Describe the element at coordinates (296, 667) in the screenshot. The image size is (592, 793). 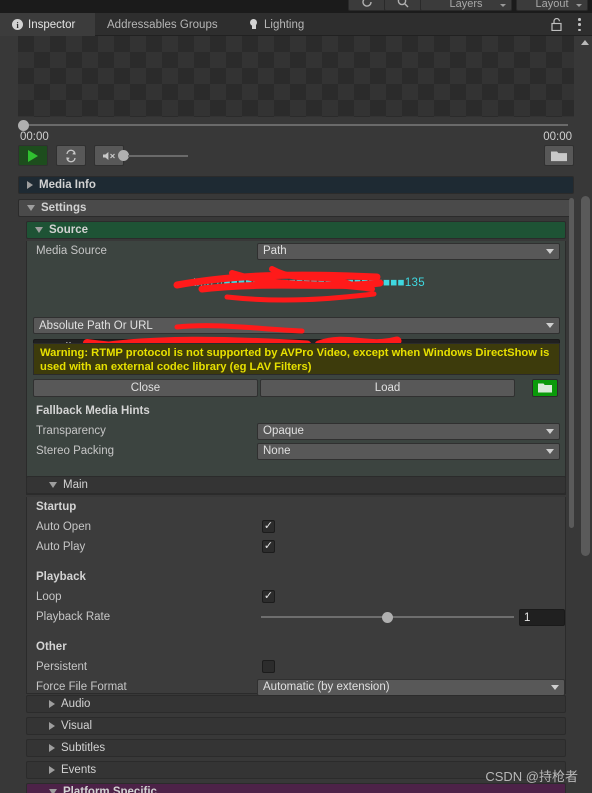
I see `persistent-row: Persistent` at that location.